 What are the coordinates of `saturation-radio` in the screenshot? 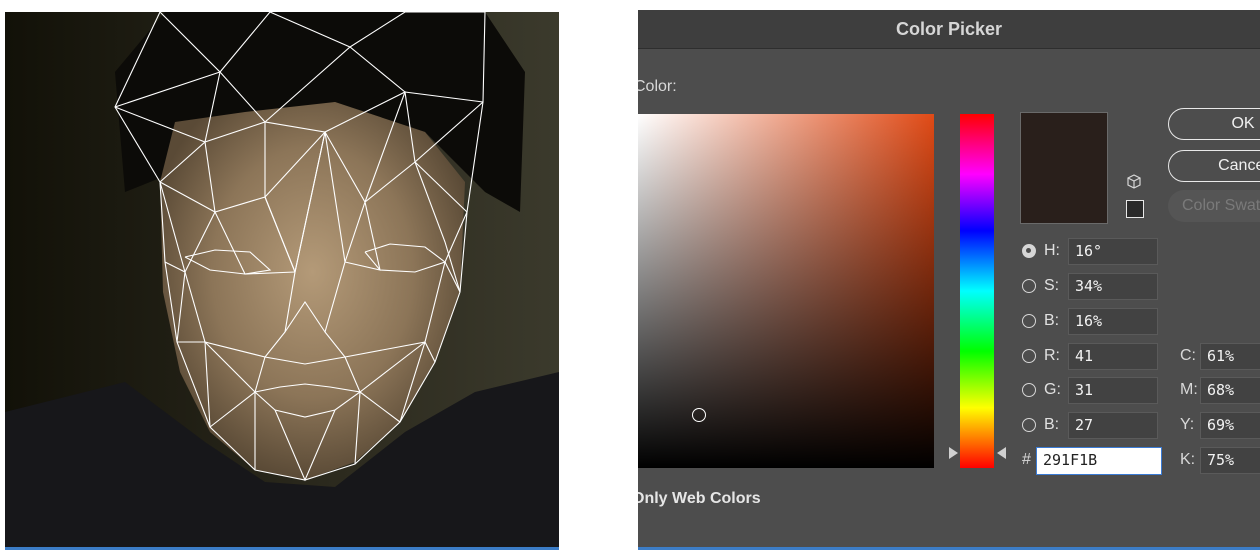 It's located at (1029, 286).